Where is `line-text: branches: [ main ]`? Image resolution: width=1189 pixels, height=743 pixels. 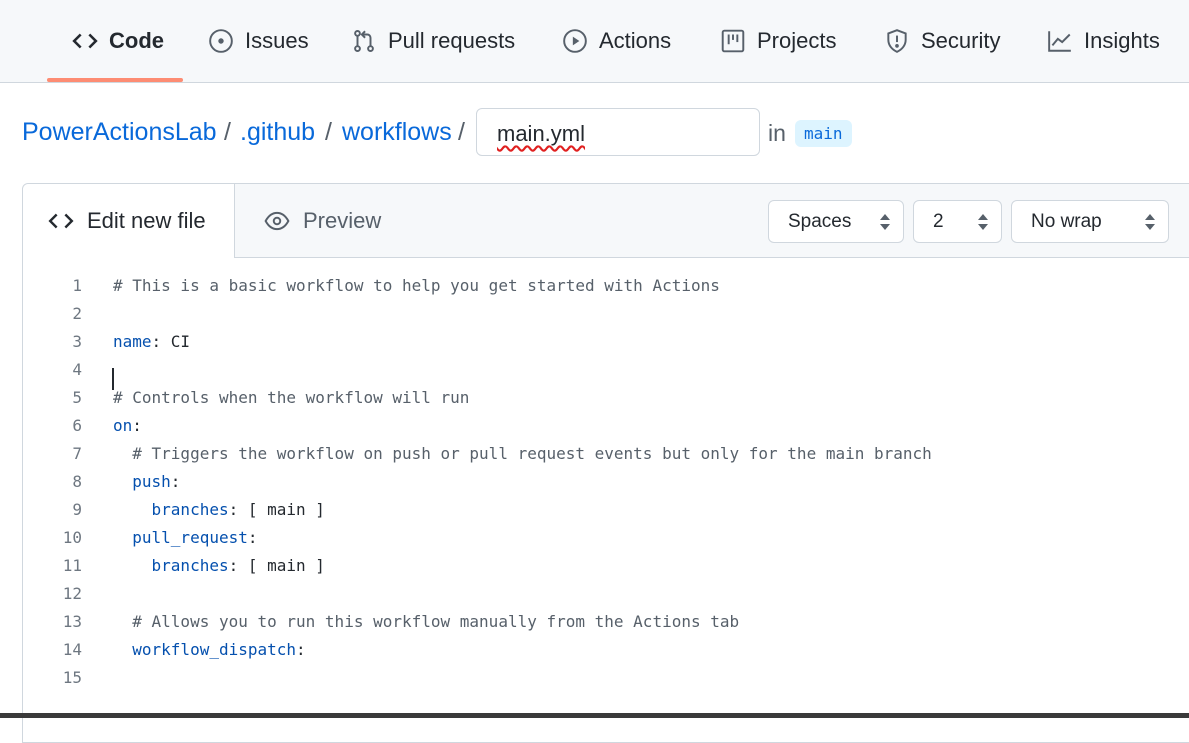
line-text: branches: [ main ] is located at coordinates (219, 566).